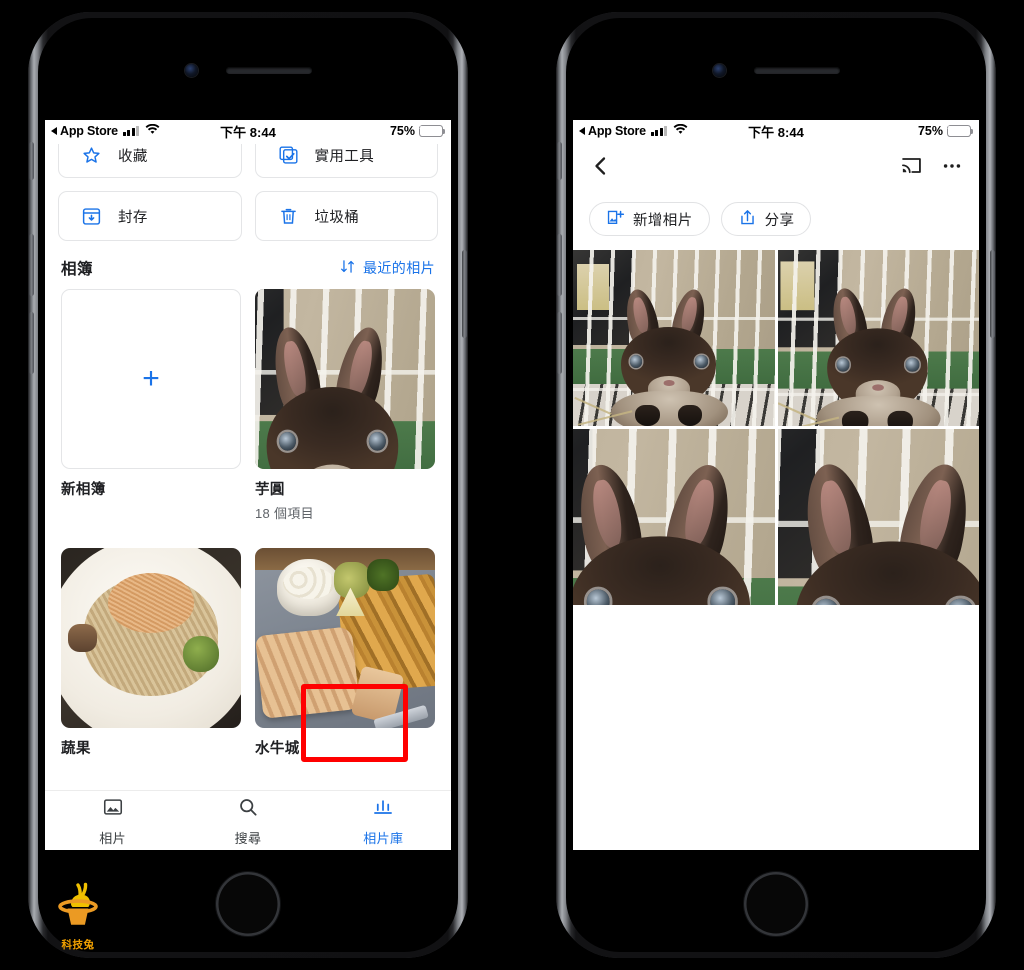 This screenshot has height=970, width=1024. I want to click on share-chip: 分享, so click(766, 219).